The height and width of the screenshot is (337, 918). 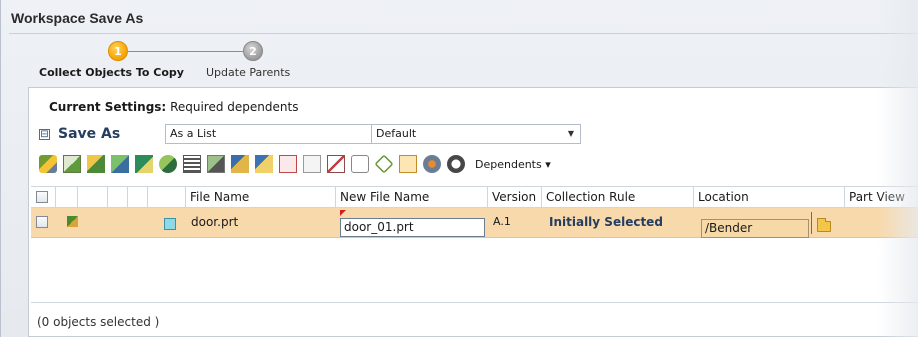 What do you see at coordinates (571, 134) in the screenshot?
I see `chevron-down-icon: ▼` at bounding box center [571, 134].